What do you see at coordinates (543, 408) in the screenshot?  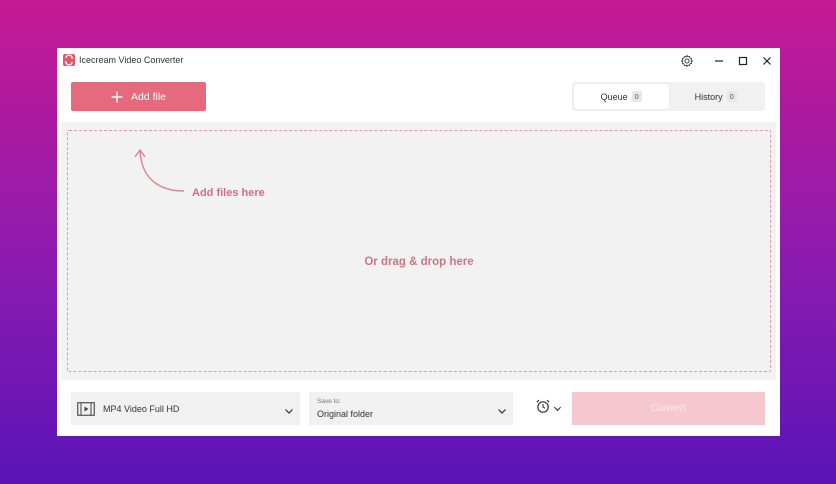 I see `alarm-clock-icon` at bounding box center [543, 408].